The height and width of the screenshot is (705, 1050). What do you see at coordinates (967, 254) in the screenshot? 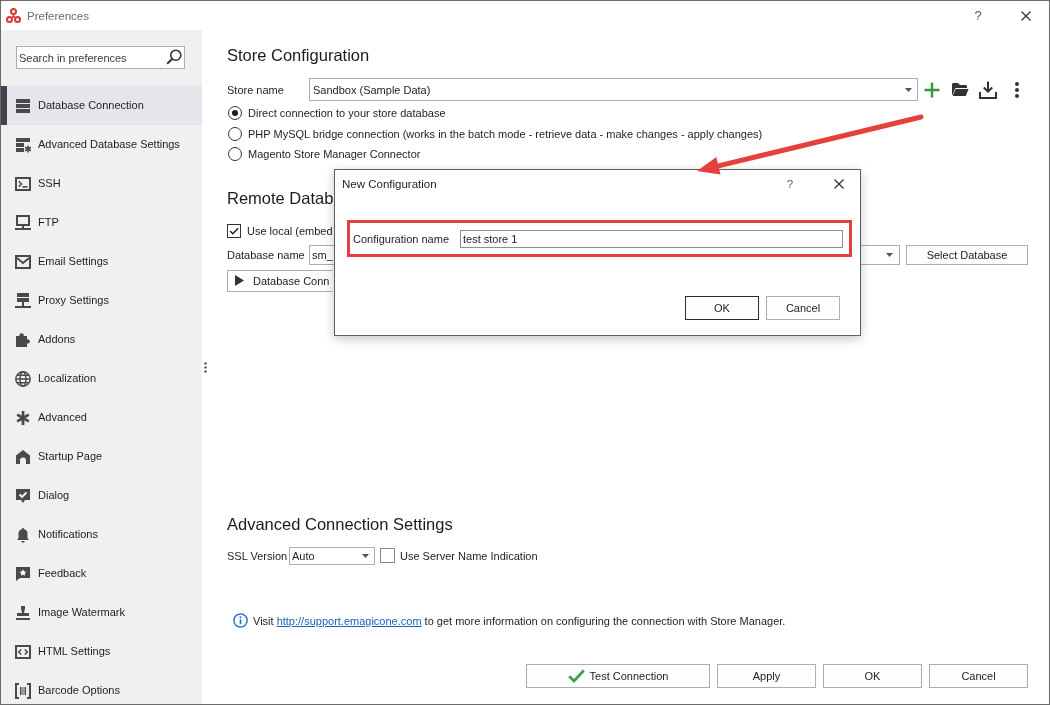
I see `select-database-button: Select Database` at bounding box center [967, 254].